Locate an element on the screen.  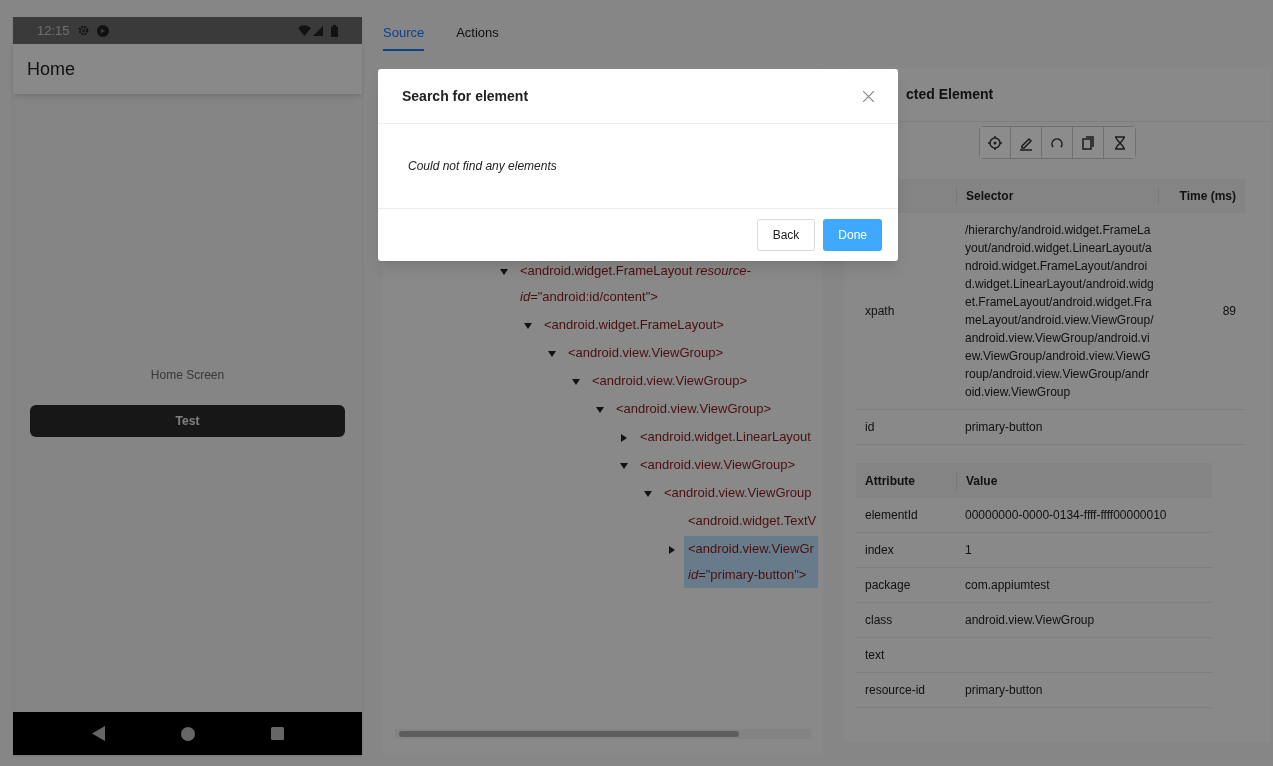
screen-text: Home Screen is located at coordinates (187, 375).